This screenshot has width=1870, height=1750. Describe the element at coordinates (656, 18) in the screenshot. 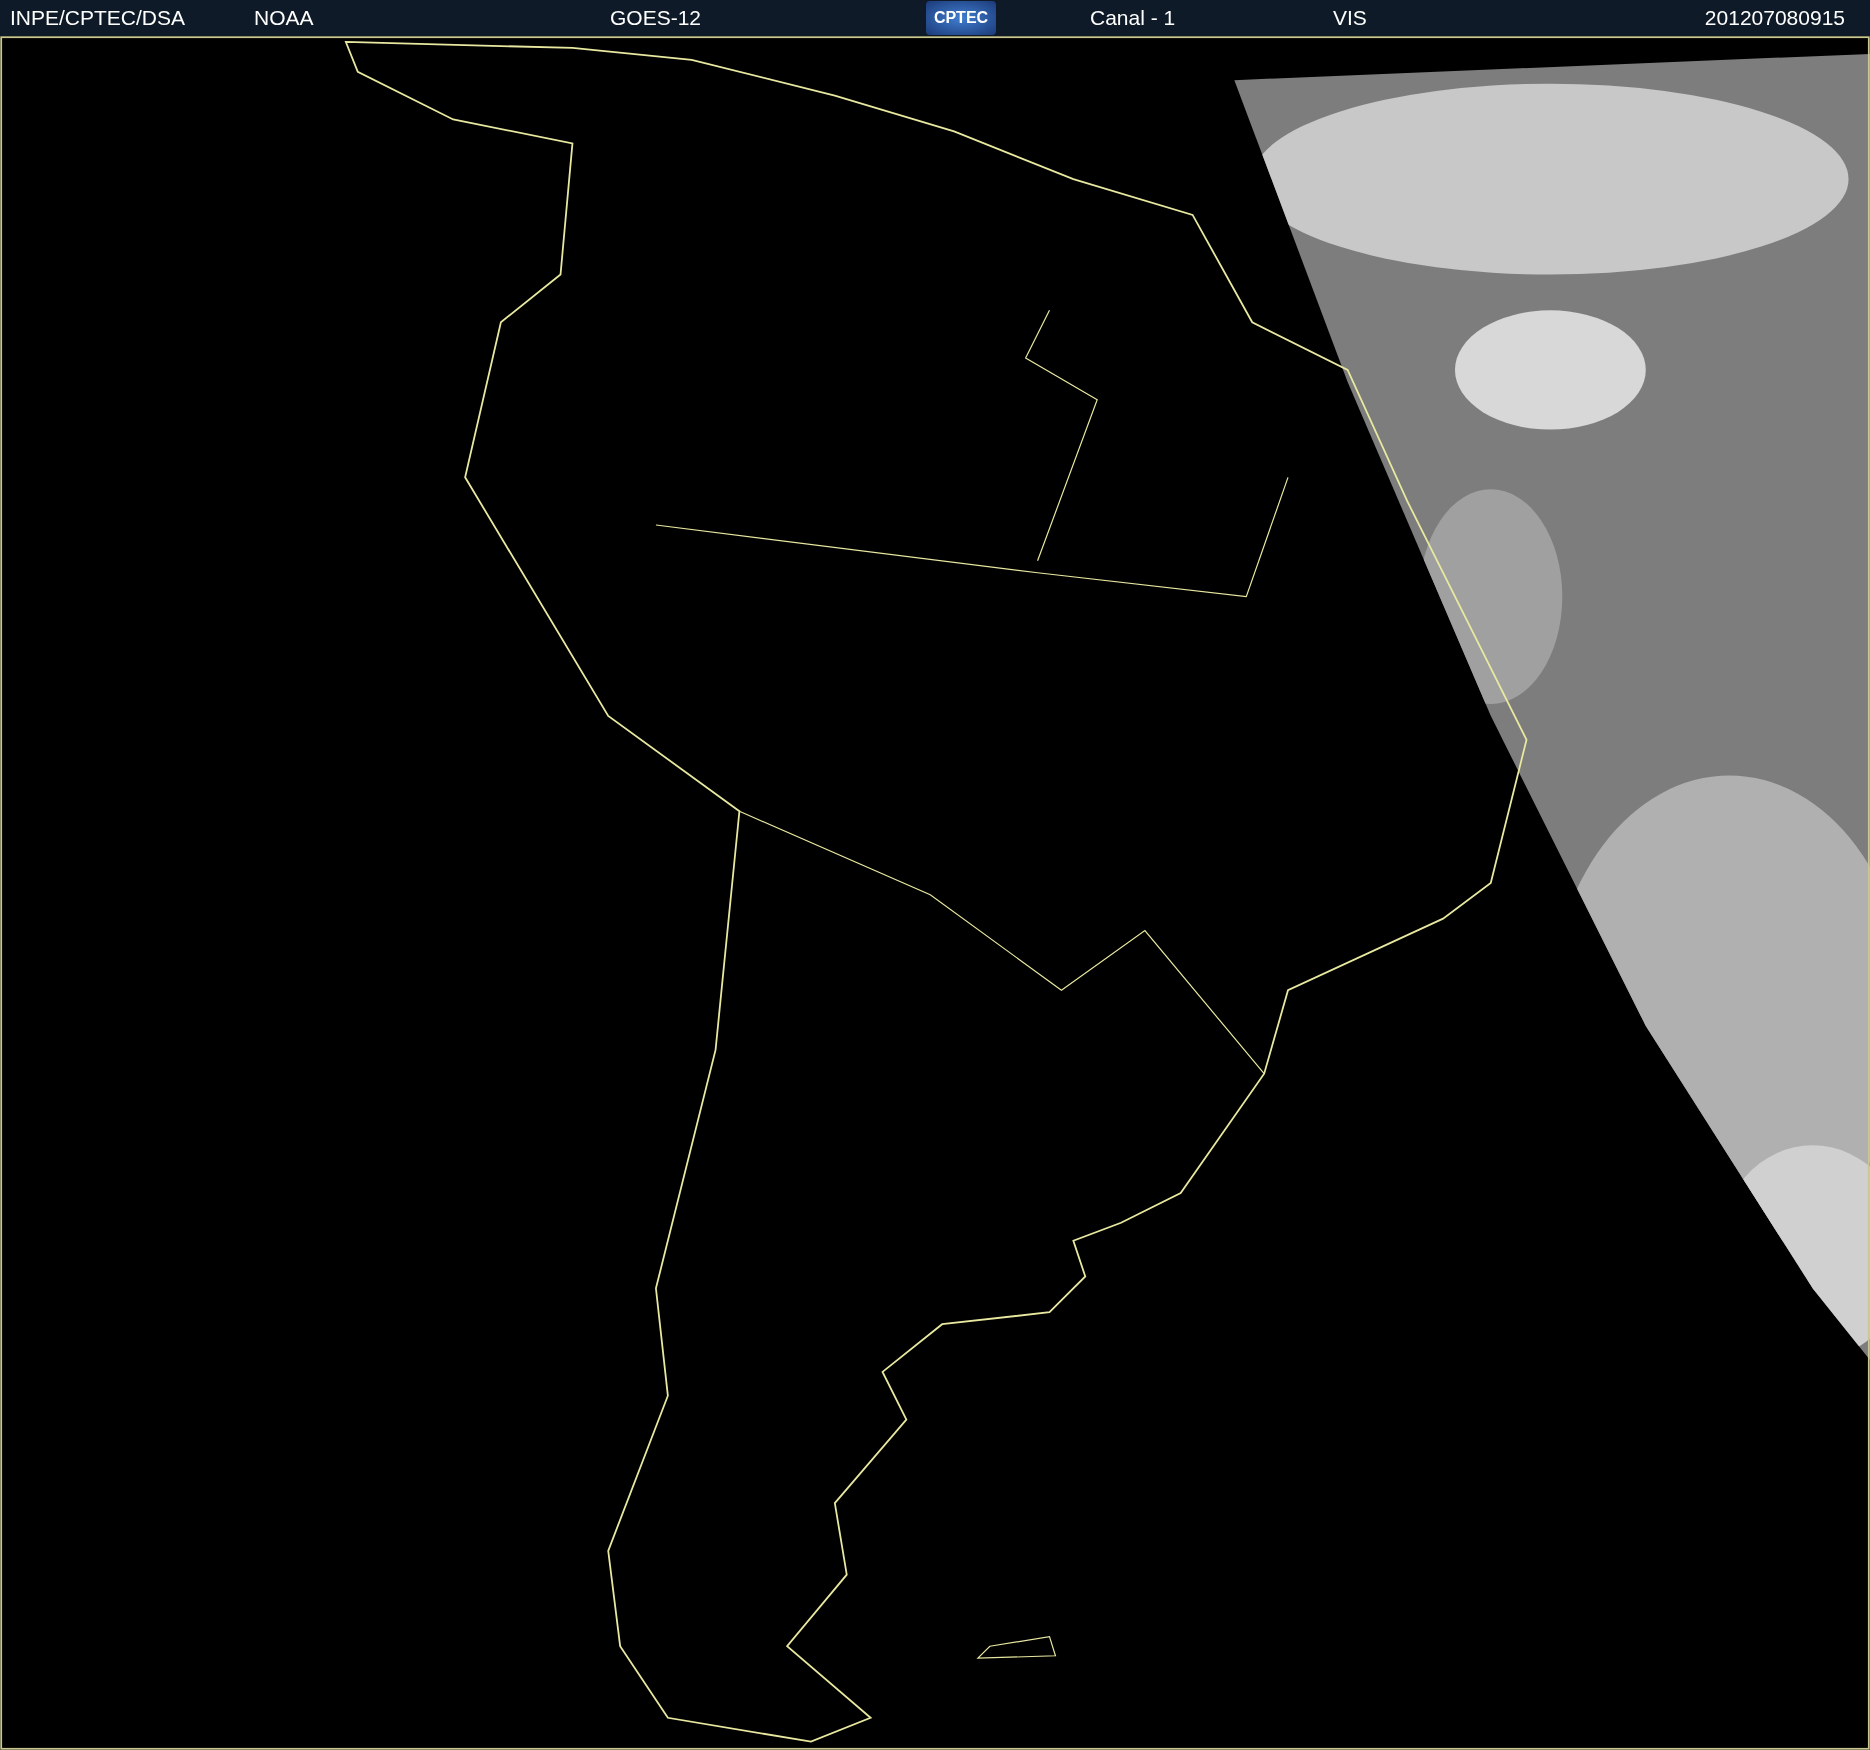

I see `satellite-label: GOES-12` at that location.